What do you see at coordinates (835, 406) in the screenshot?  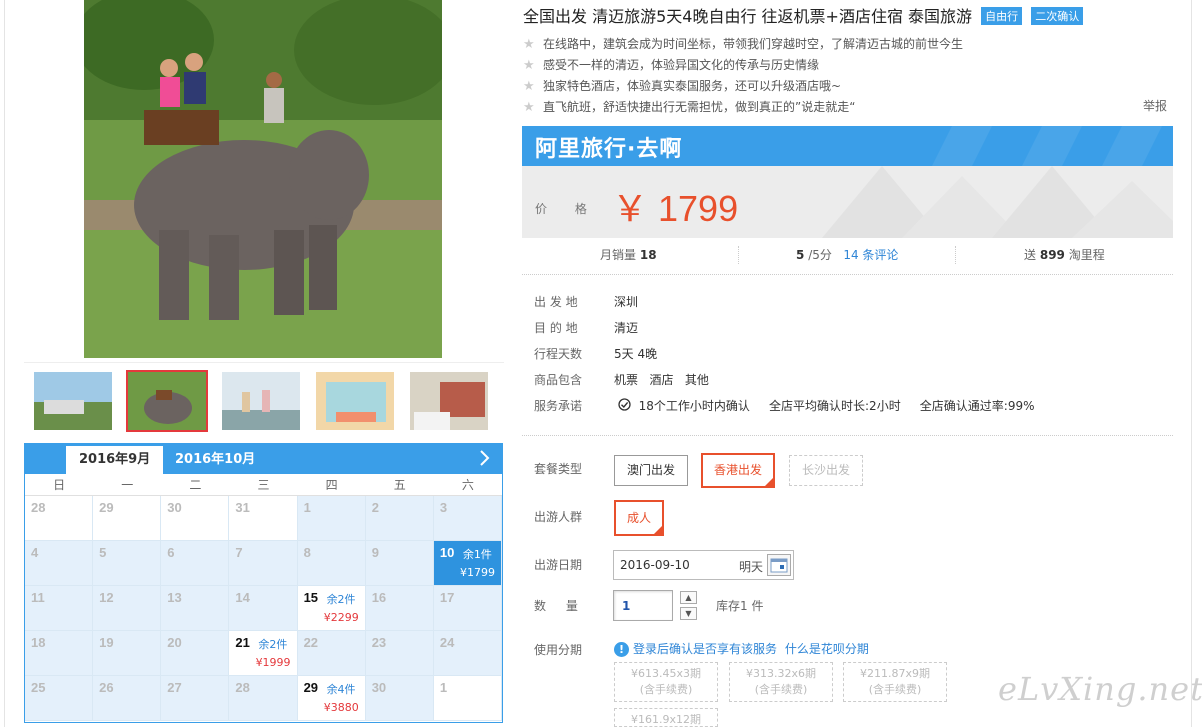 I see `service-item: 全店平均确认时长:2小时` at bounding box center [835, 406].